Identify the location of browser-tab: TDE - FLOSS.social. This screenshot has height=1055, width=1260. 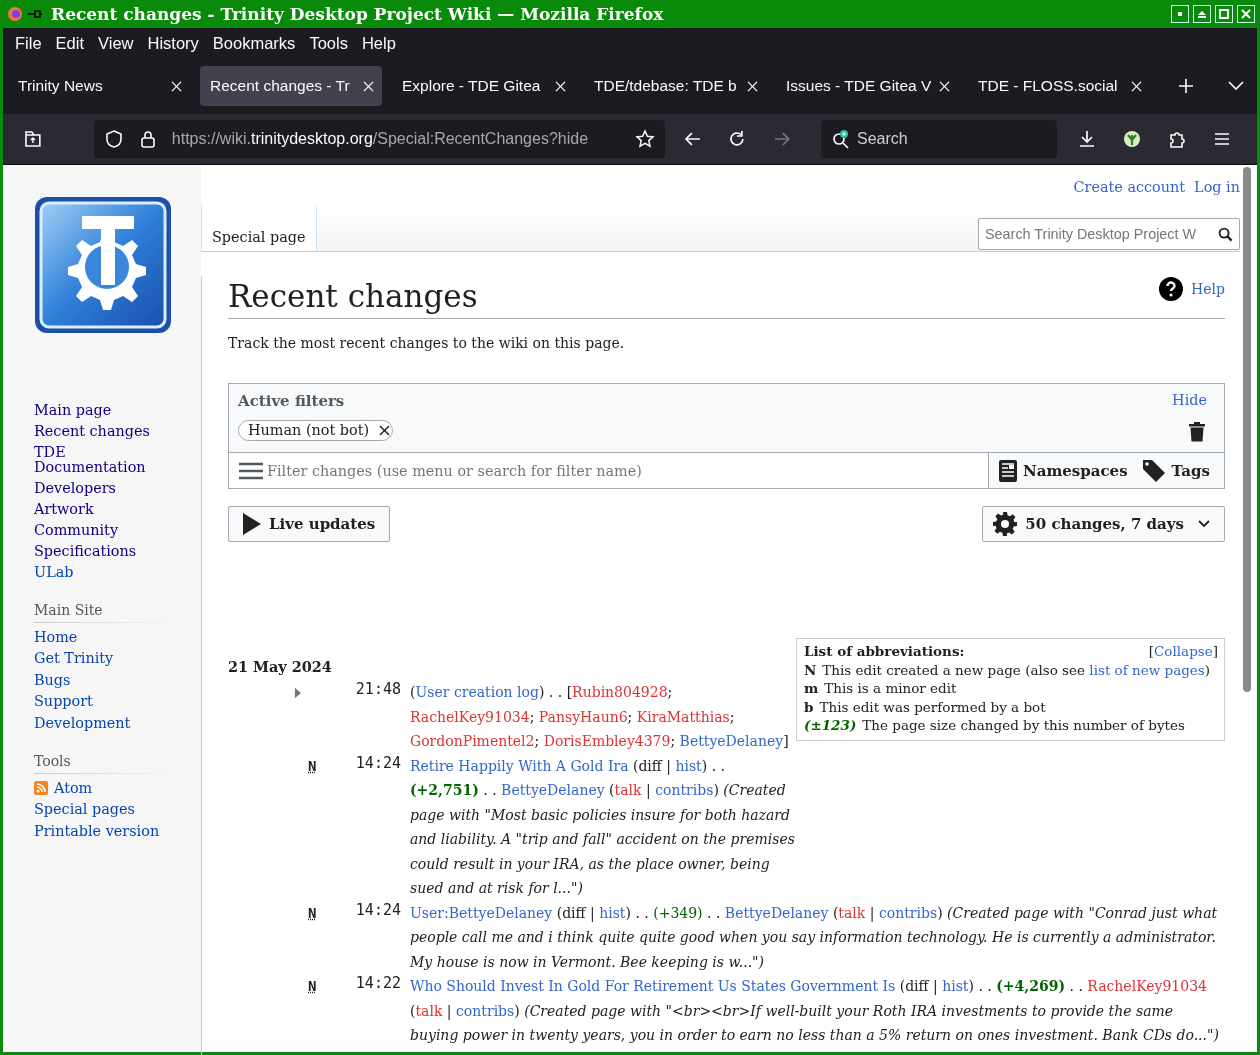
(1059, 86).